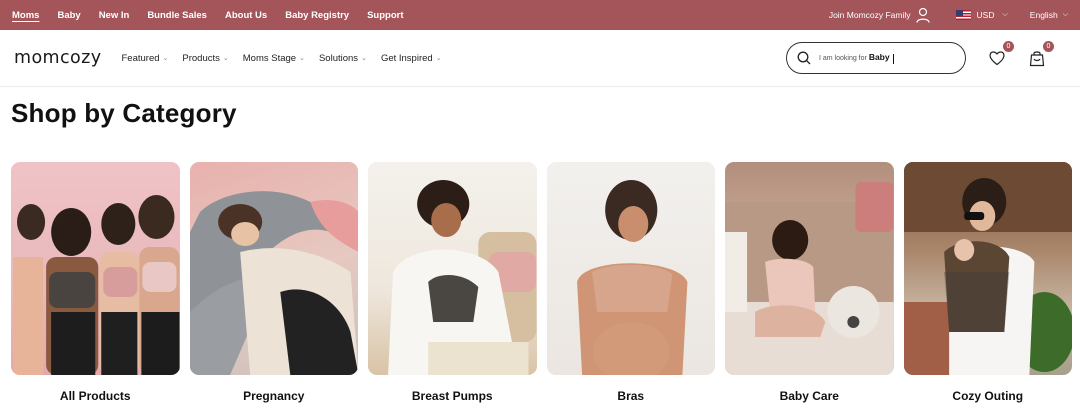 The width and height of the screenshot is (1080, 412). I want to click on wishlist-button: 0, so click(1001, 54).